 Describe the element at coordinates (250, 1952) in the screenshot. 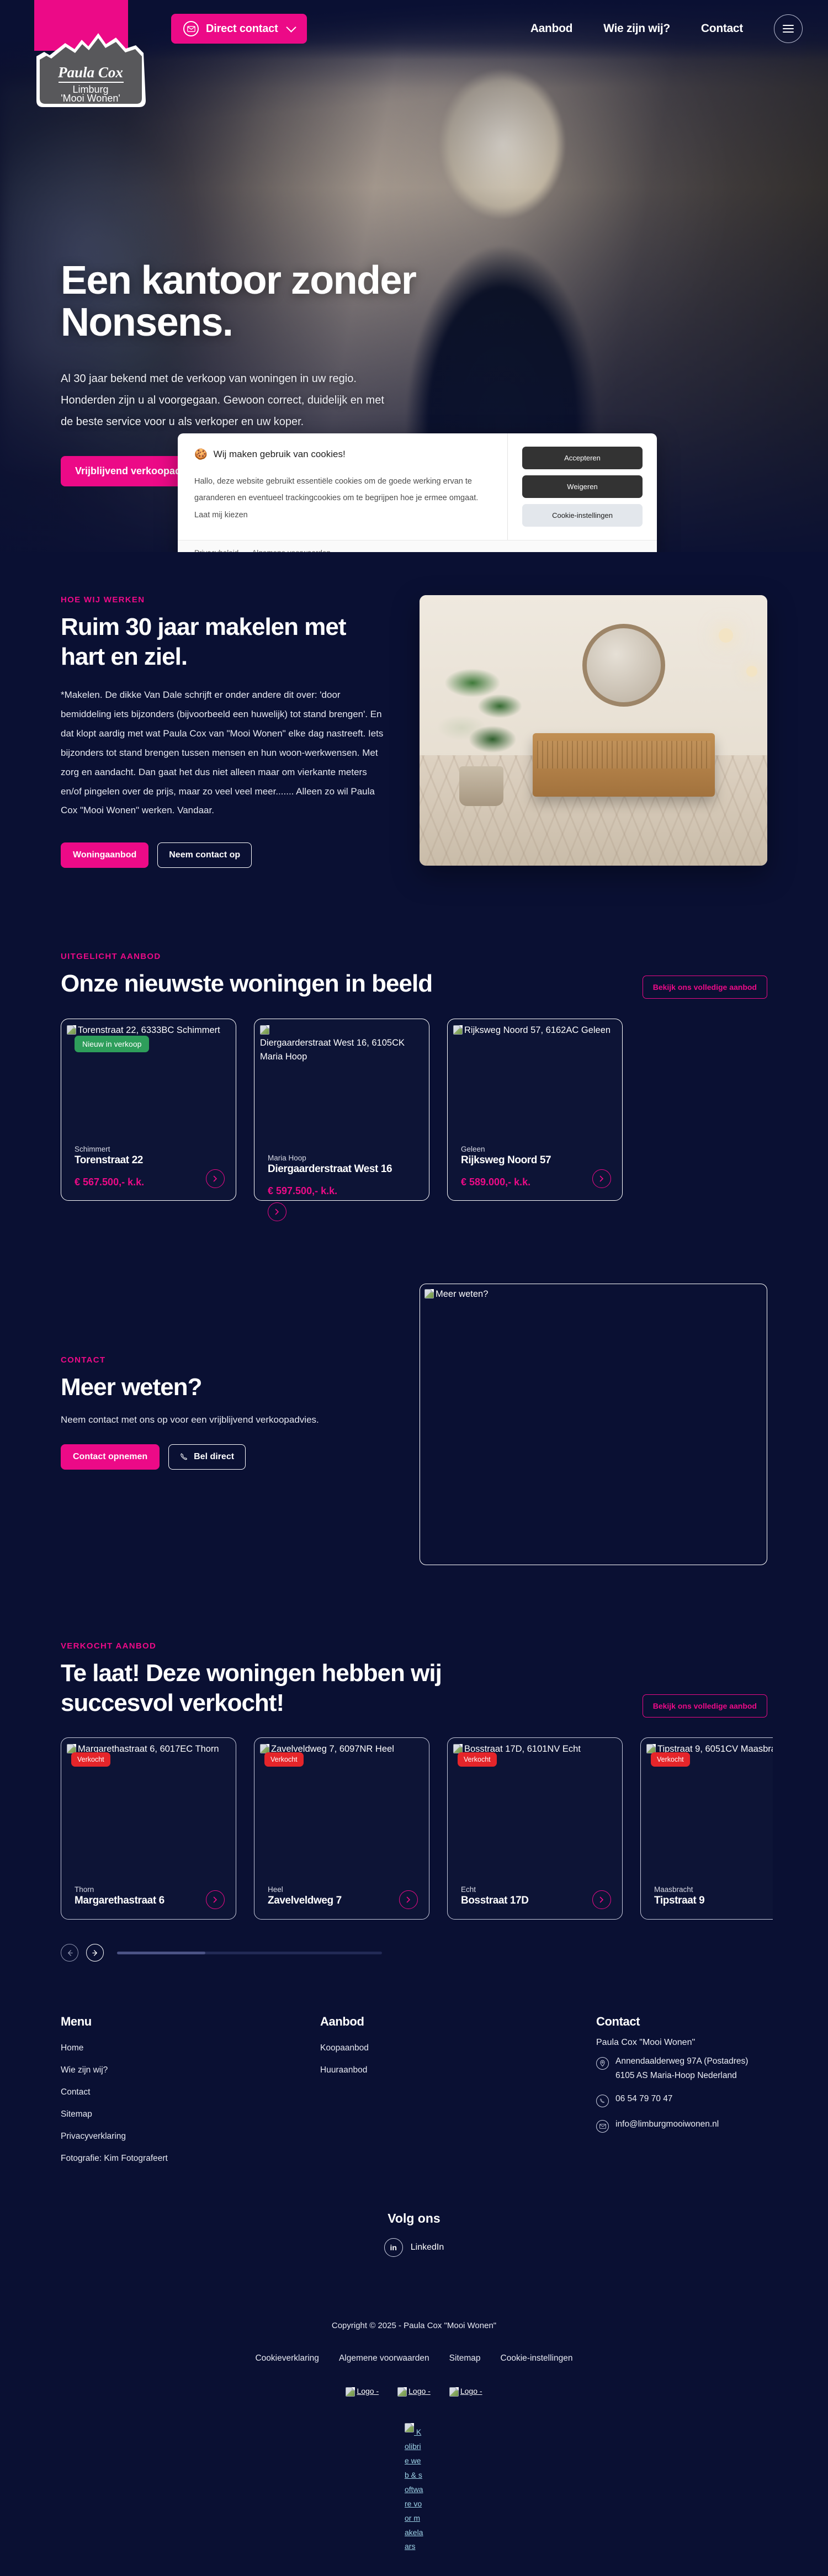

I see `carousel-scrollbar` at that location.